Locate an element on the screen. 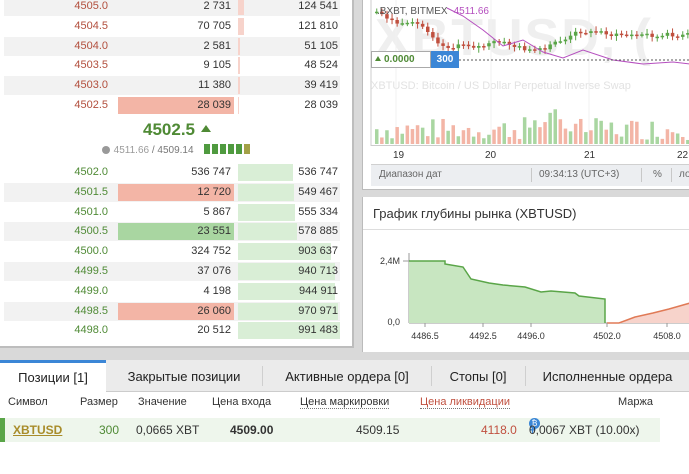 This screenshot has height=474, width=689. tab-positions: Позиции [1] is located at coordinates (53, 376).